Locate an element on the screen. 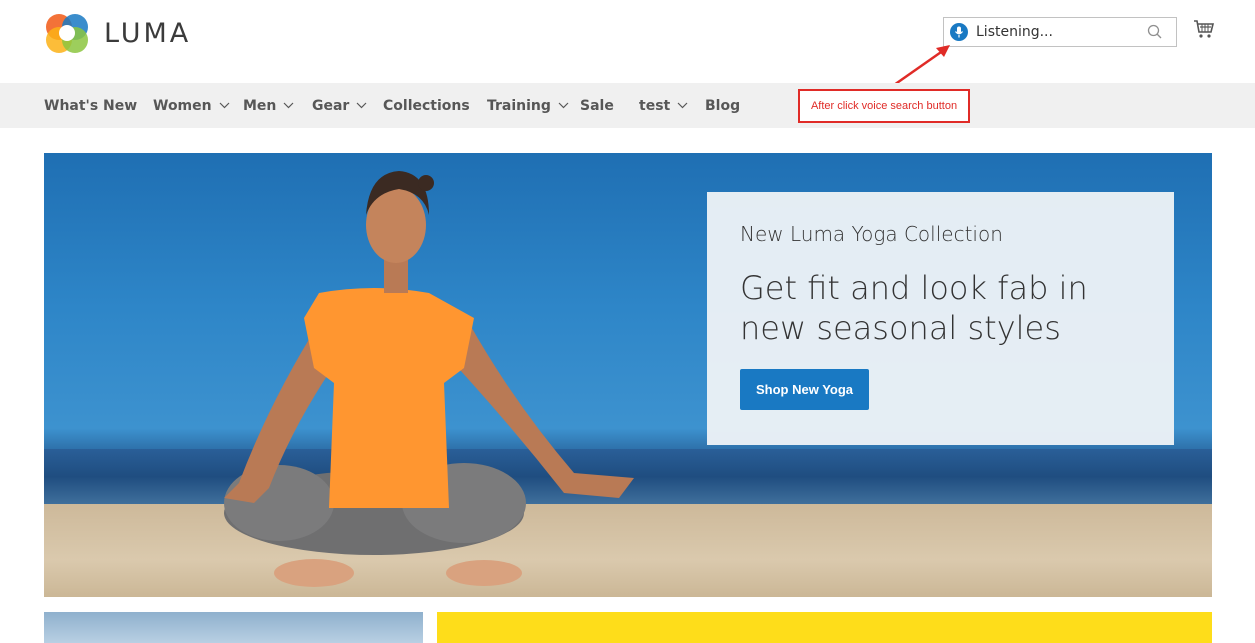  nav-item-training: Training is located at coordinates (528, 105).